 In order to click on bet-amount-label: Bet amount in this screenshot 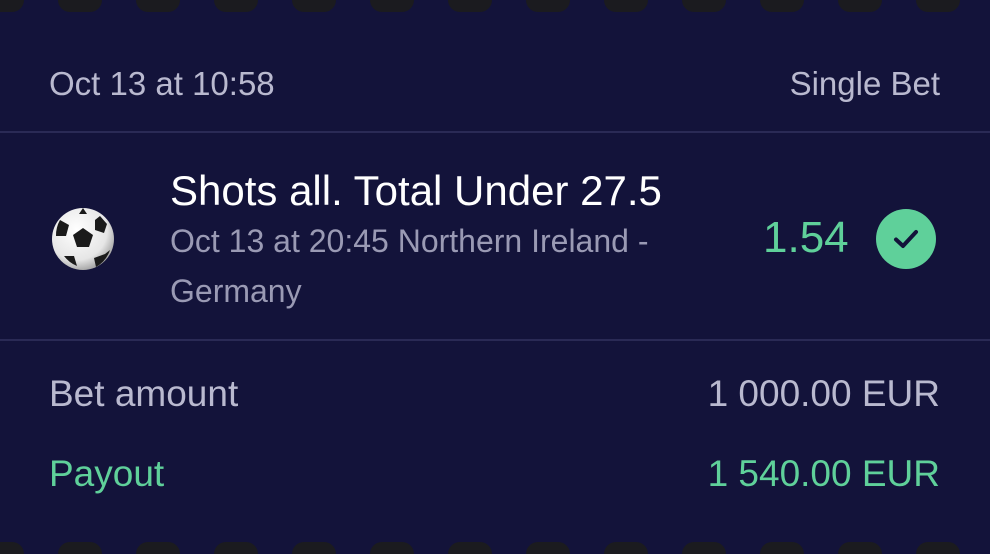, I will do `click(144, 393)`.